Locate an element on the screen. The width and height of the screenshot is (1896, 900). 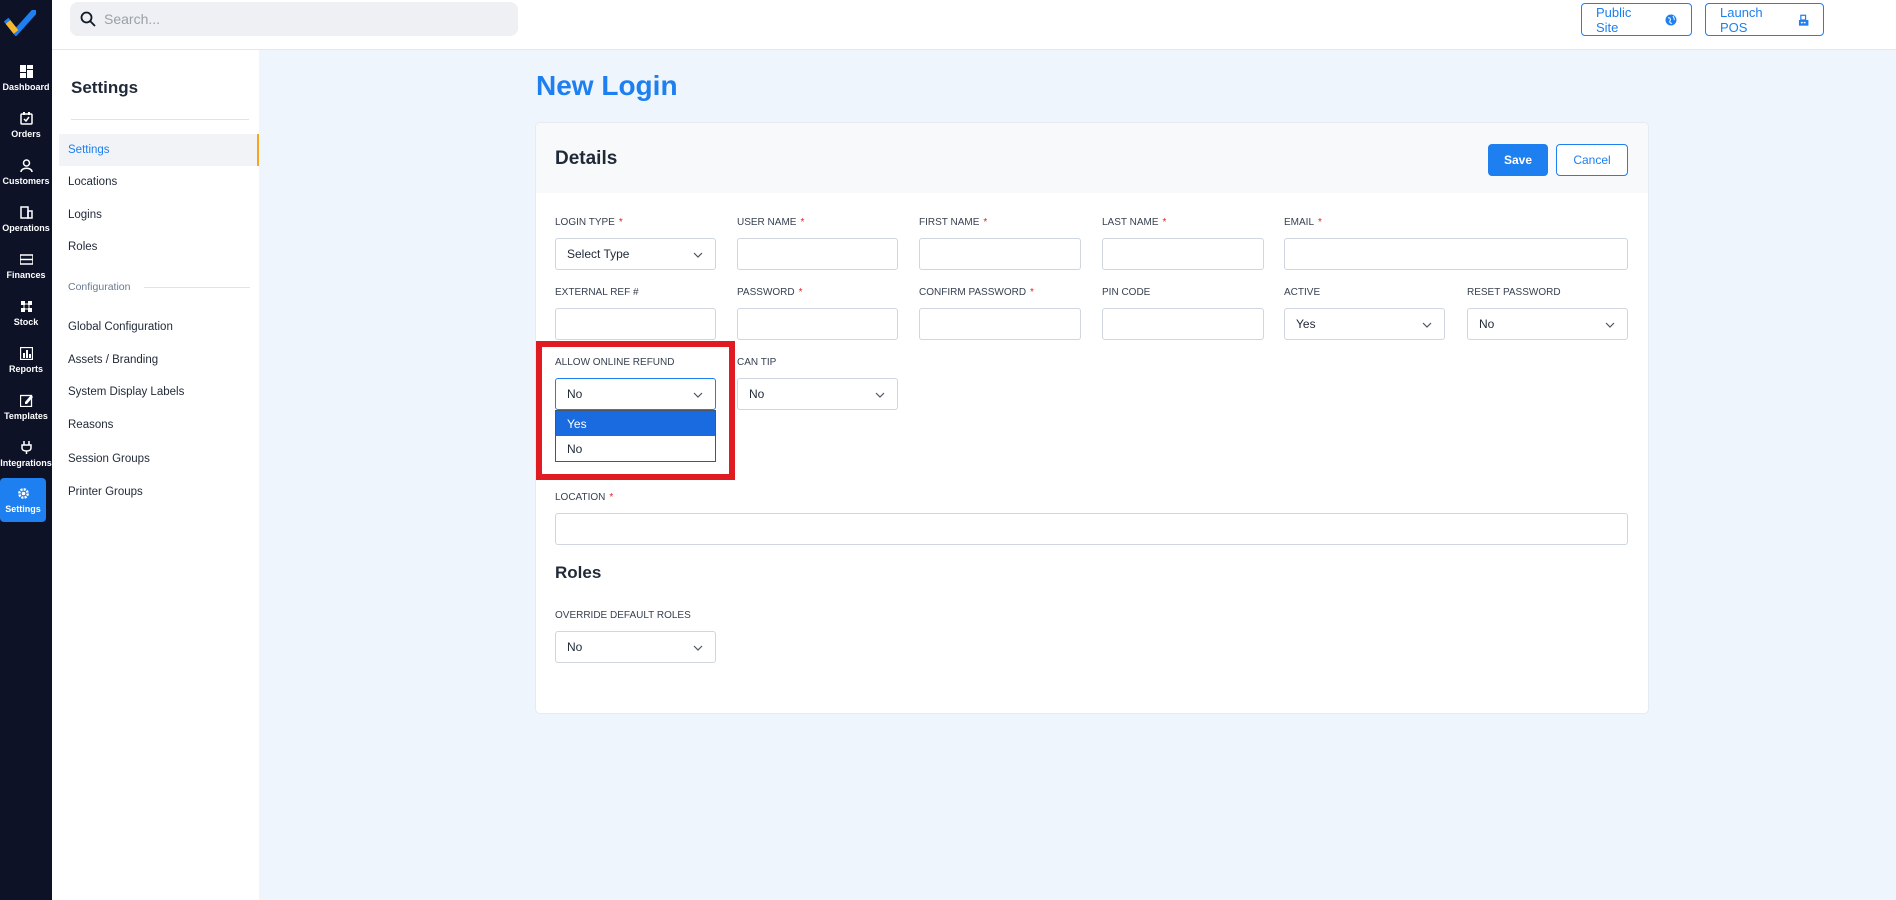
nav-label: Orders is located at coordinates (26, 133).